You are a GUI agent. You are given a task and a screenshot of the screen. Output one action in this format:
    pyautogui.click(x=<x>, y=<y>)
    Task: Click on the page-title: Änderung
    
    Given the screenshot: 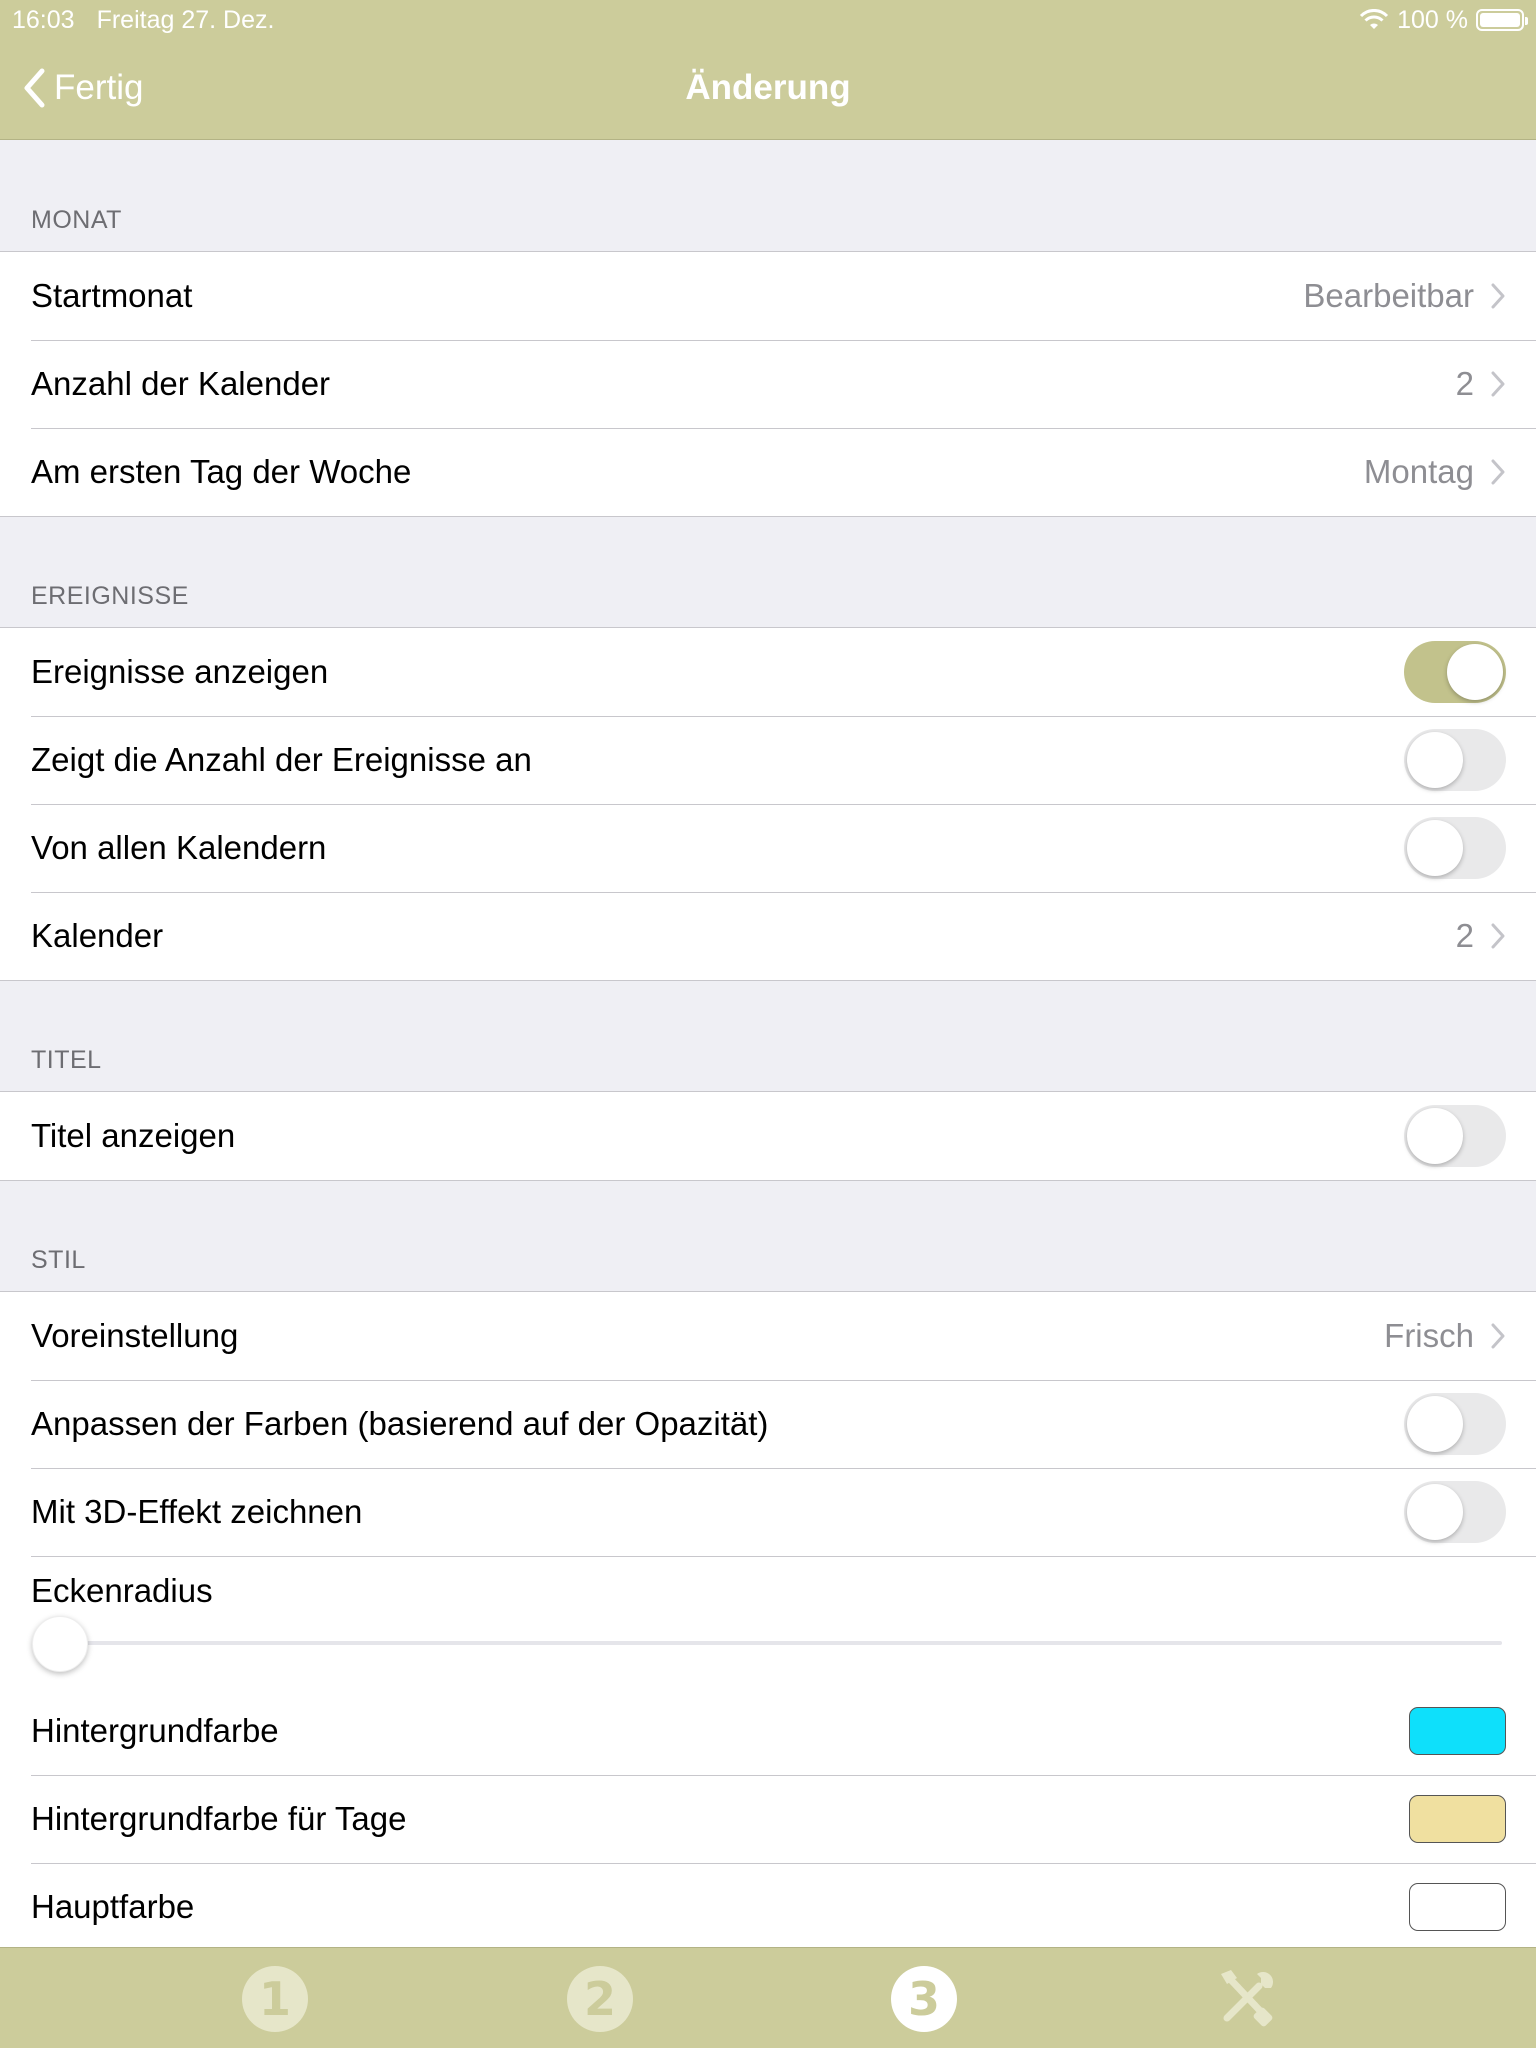 What is the action you would take?
    pyautogui.click(x=768, y=87)
    